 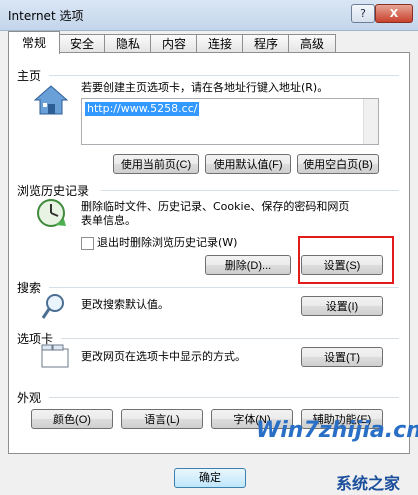 What do you see at coordinates (156, 164) in the screenshot?
I see `use-current-button: 使用当前页(C)` at bounding box center [156, 164].